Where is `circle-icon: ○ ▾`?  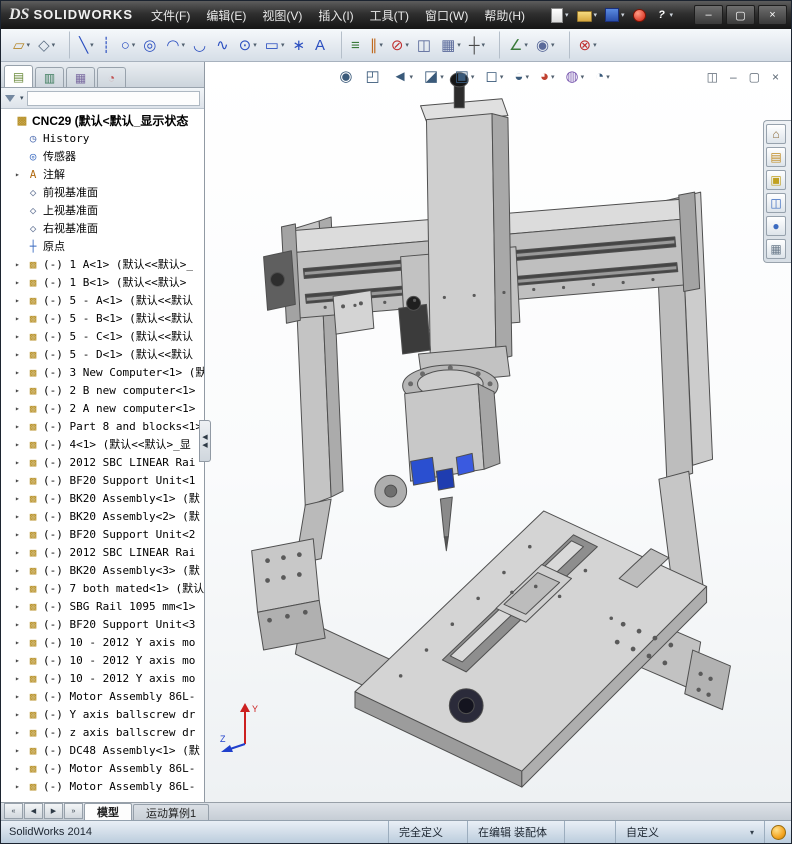
circle-icon: ○ ▾ is located at coordinates (128, 45).